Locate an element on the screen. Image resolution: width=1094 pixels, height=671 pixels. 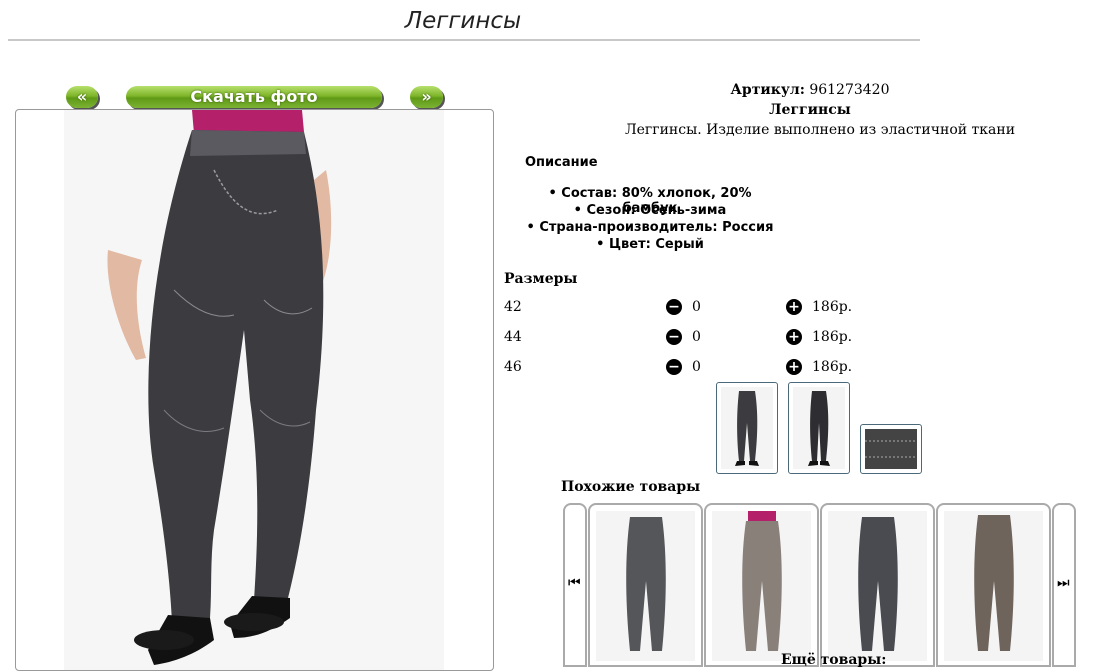
sizes-title: Размеры is located at coordinates (541, 279).